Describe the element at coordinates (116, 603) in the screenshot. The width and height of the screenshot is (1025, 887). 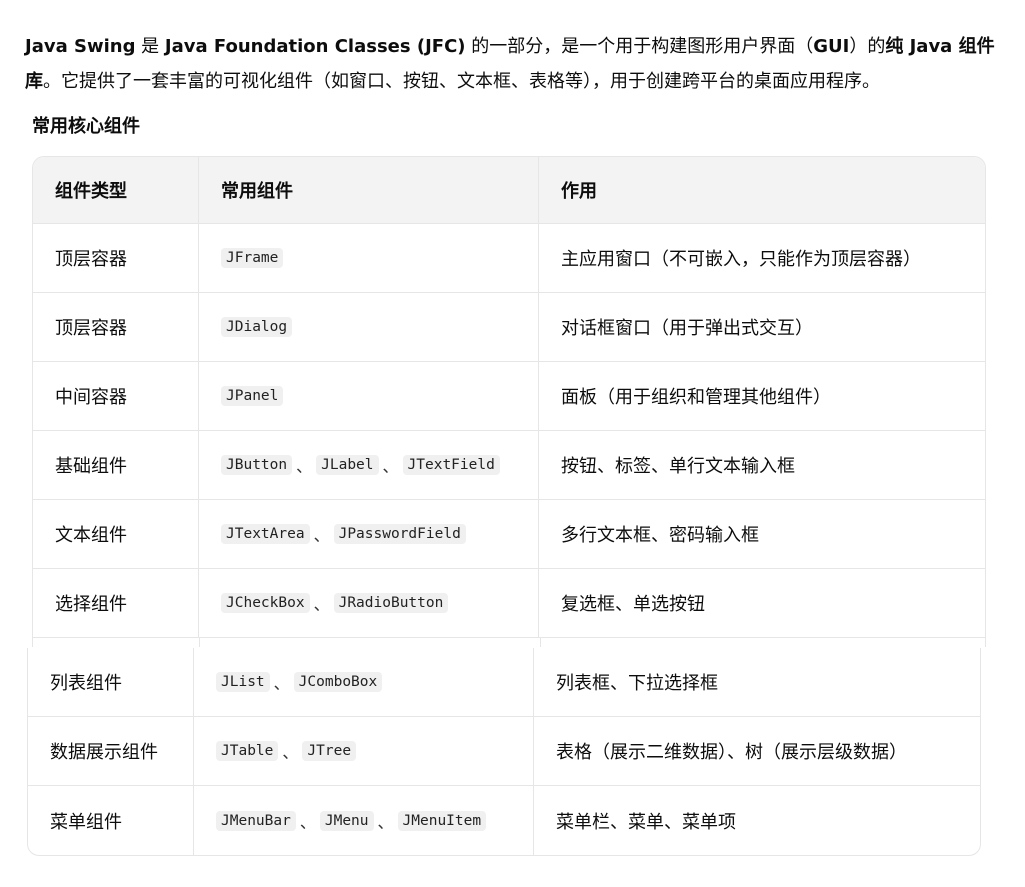
I see `cell-type: 选择组件` at that location.